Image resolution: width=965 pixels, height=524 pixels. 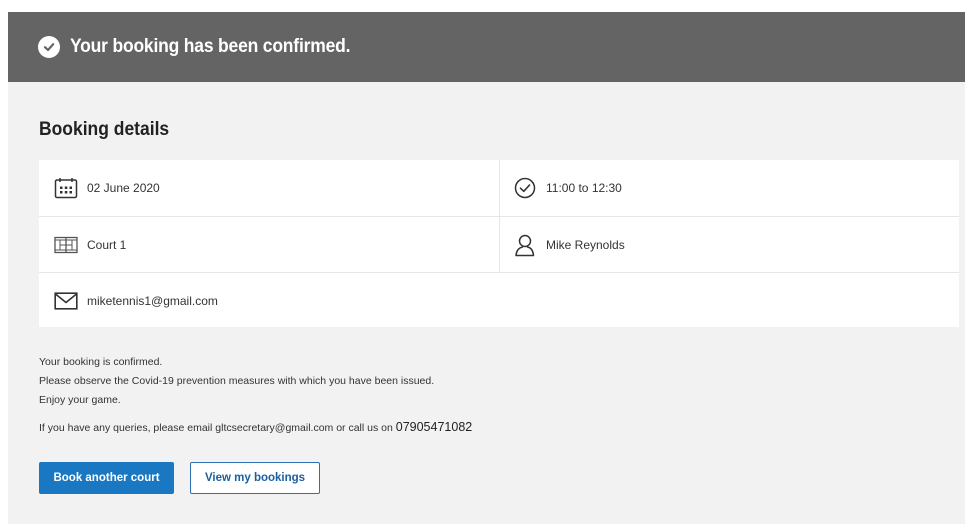 I want to click on booking-time-value: 11:00 to 12:30, so click(x=584, y=187).